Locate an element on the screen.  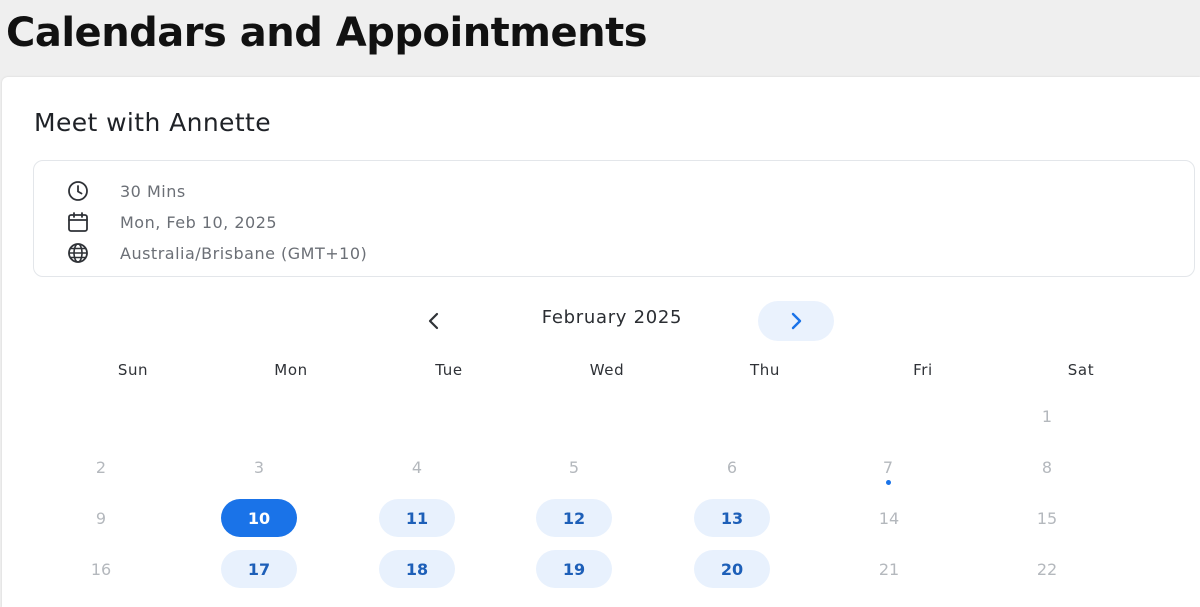
day-cell-available: 18 is located at coordinates (417, 569).